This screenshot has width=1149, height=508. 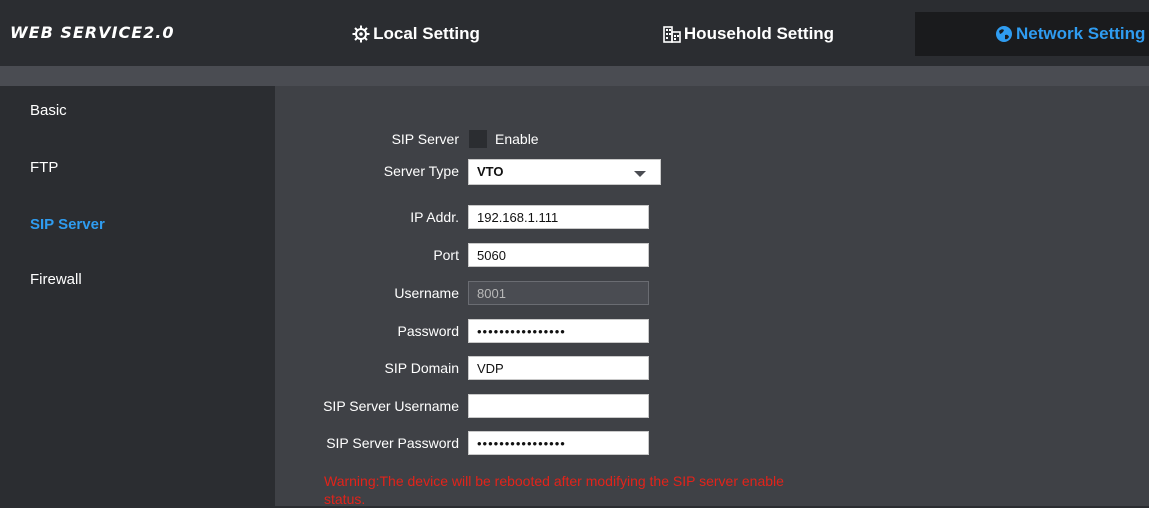 What do you see at coordinates (434, 217) in the screenshot?
I see `ip-addr-label: IP Addr.` at bounding box center [434, 217].